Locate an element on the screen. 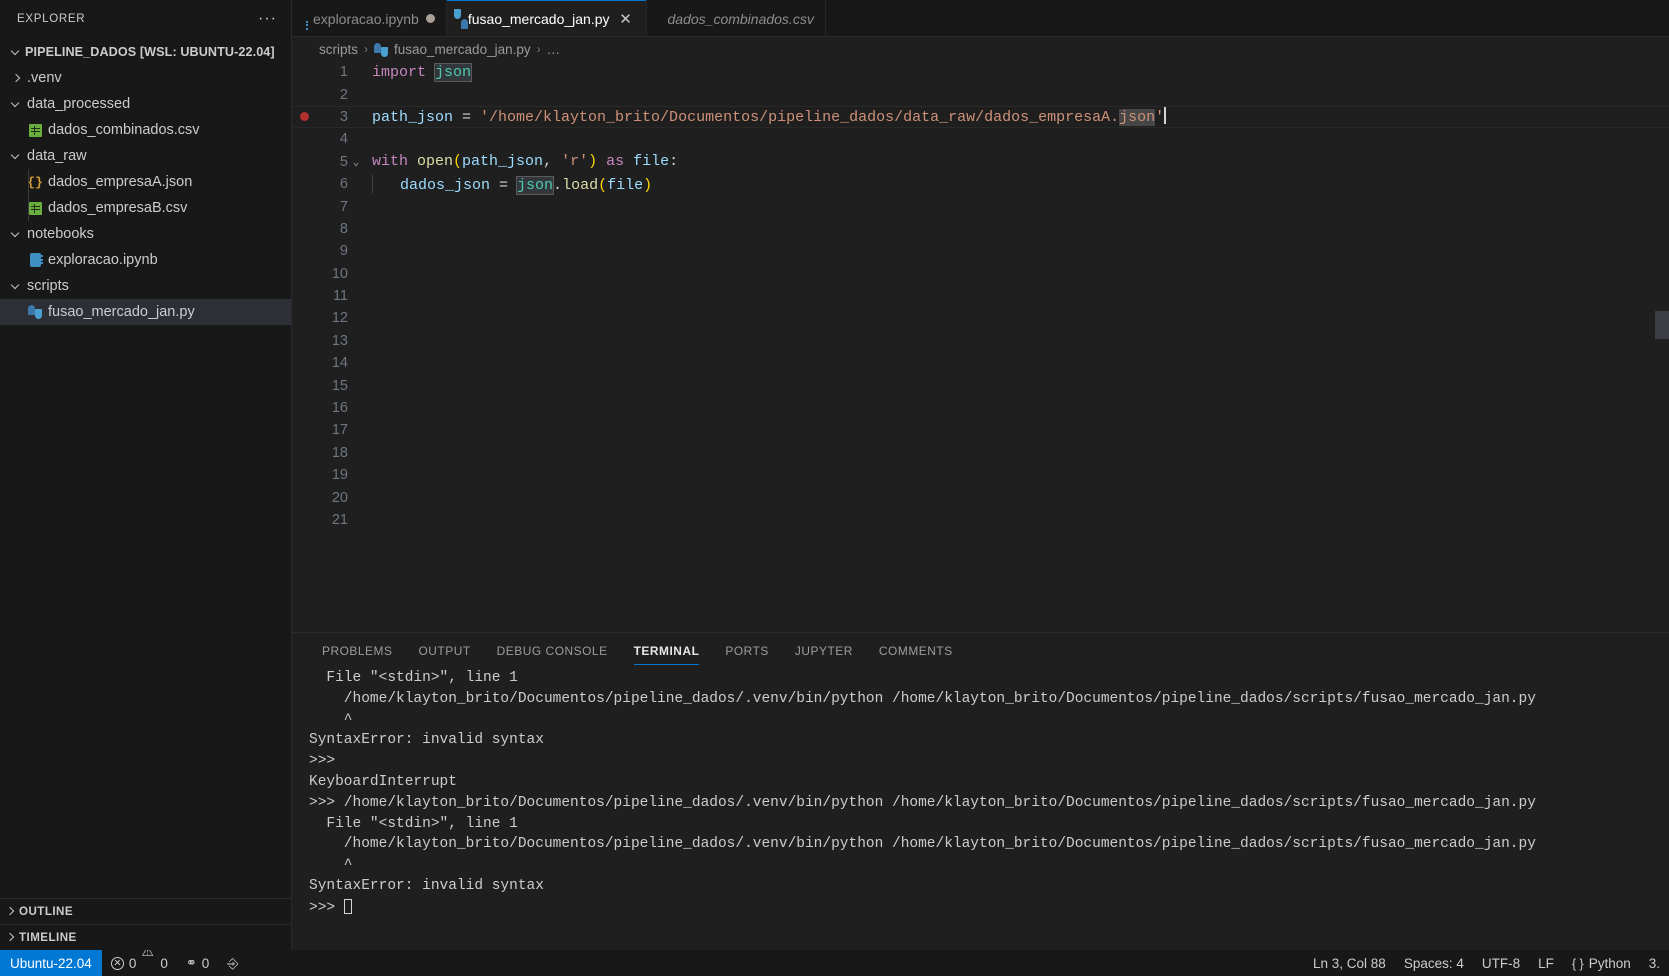 This screenshot has height=976, width=1669. tree-item-label: data_processed is located at coordinates (79, 104).